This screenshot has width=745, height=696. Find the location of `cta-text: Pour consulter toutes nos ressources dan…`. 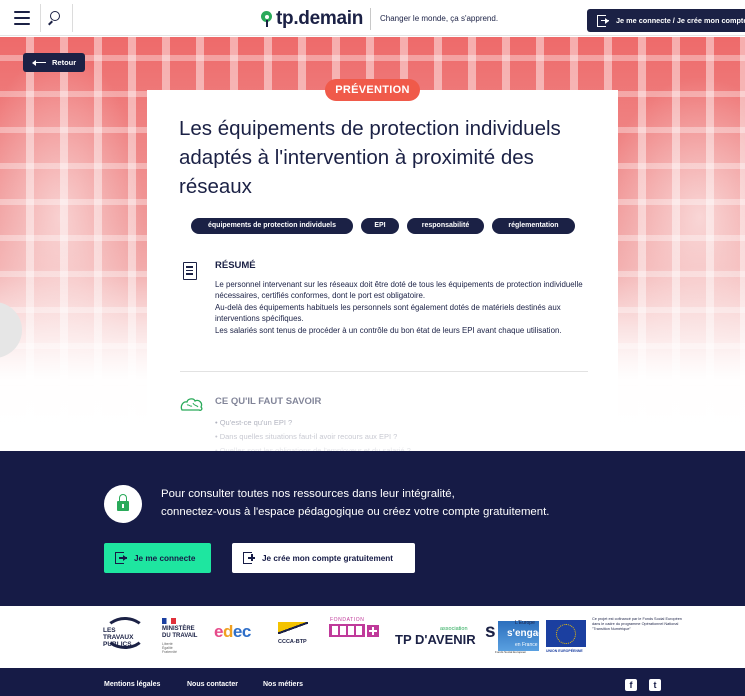

cta-text: Pour consulter toutes nos ressources dan… is located at coordinates (386, 503).